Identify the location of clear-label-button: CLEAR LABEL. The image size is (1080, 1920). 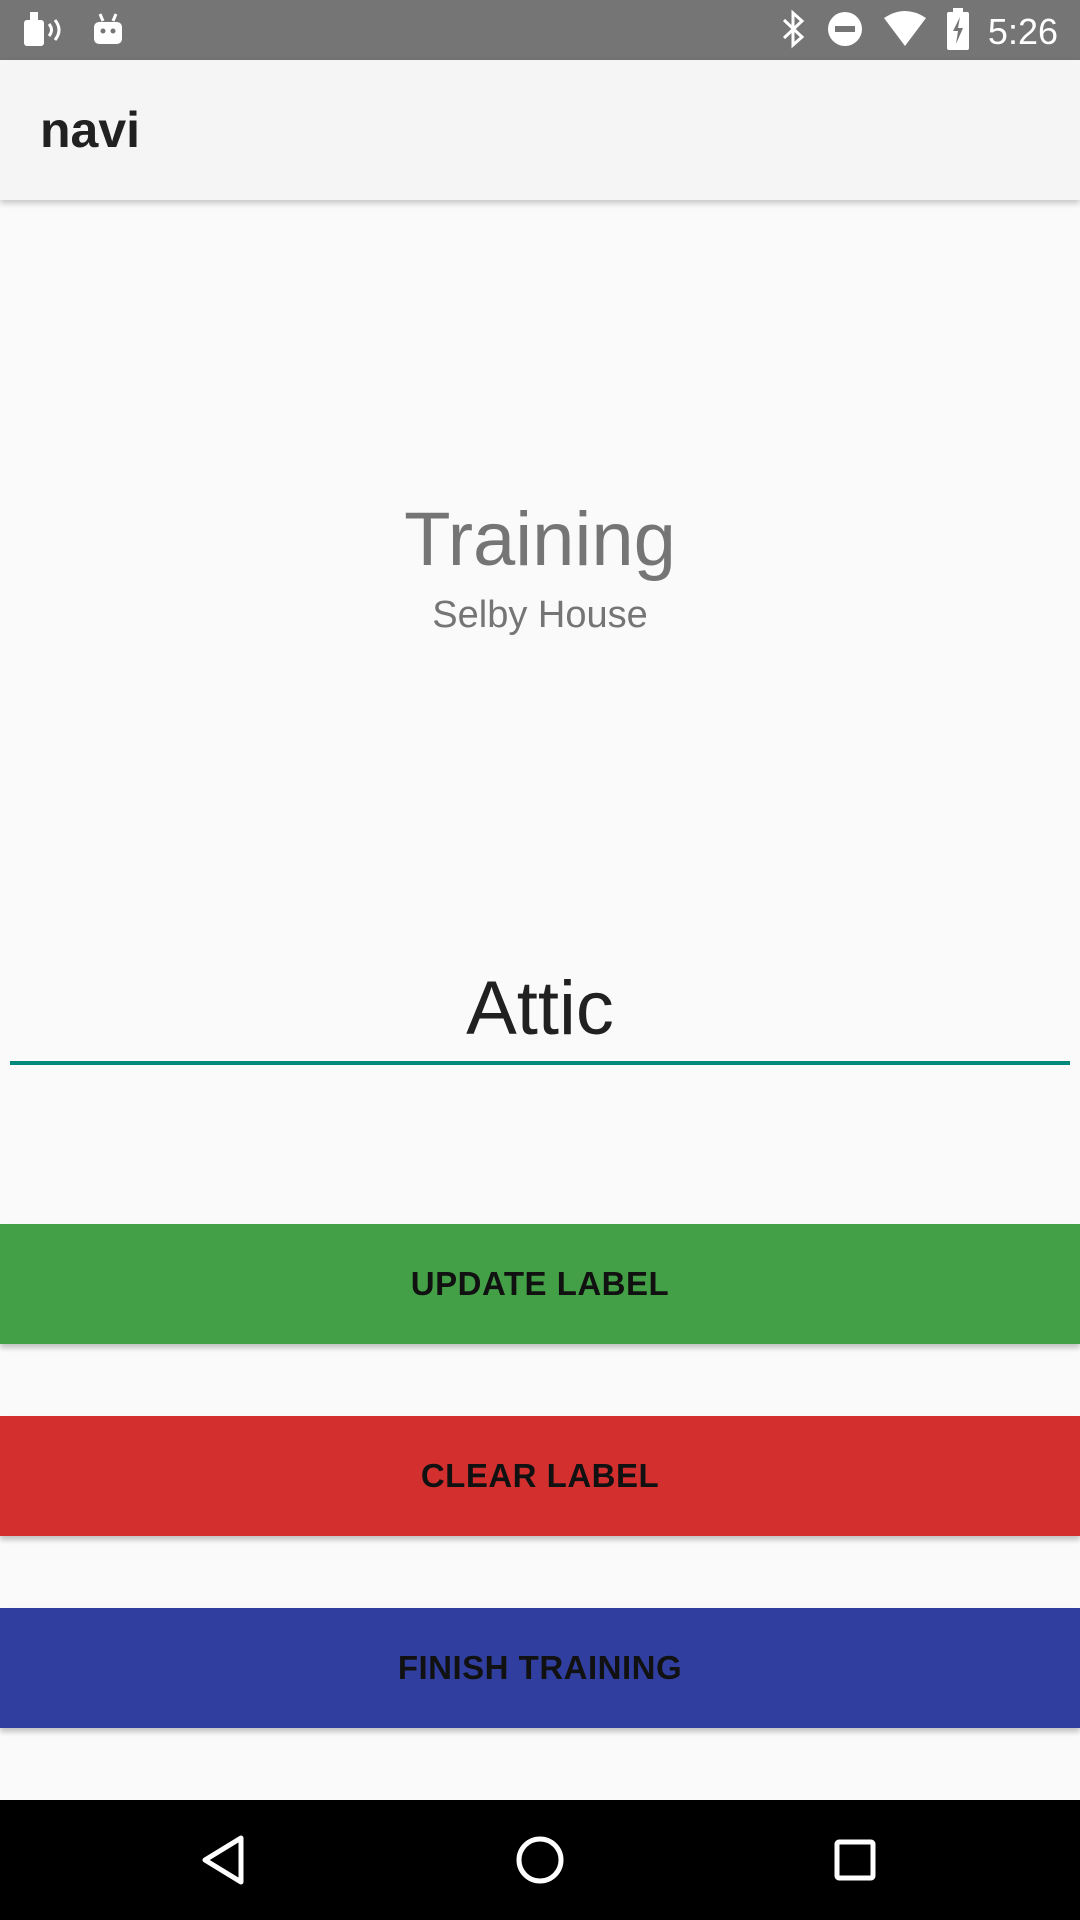
(540, 1476).